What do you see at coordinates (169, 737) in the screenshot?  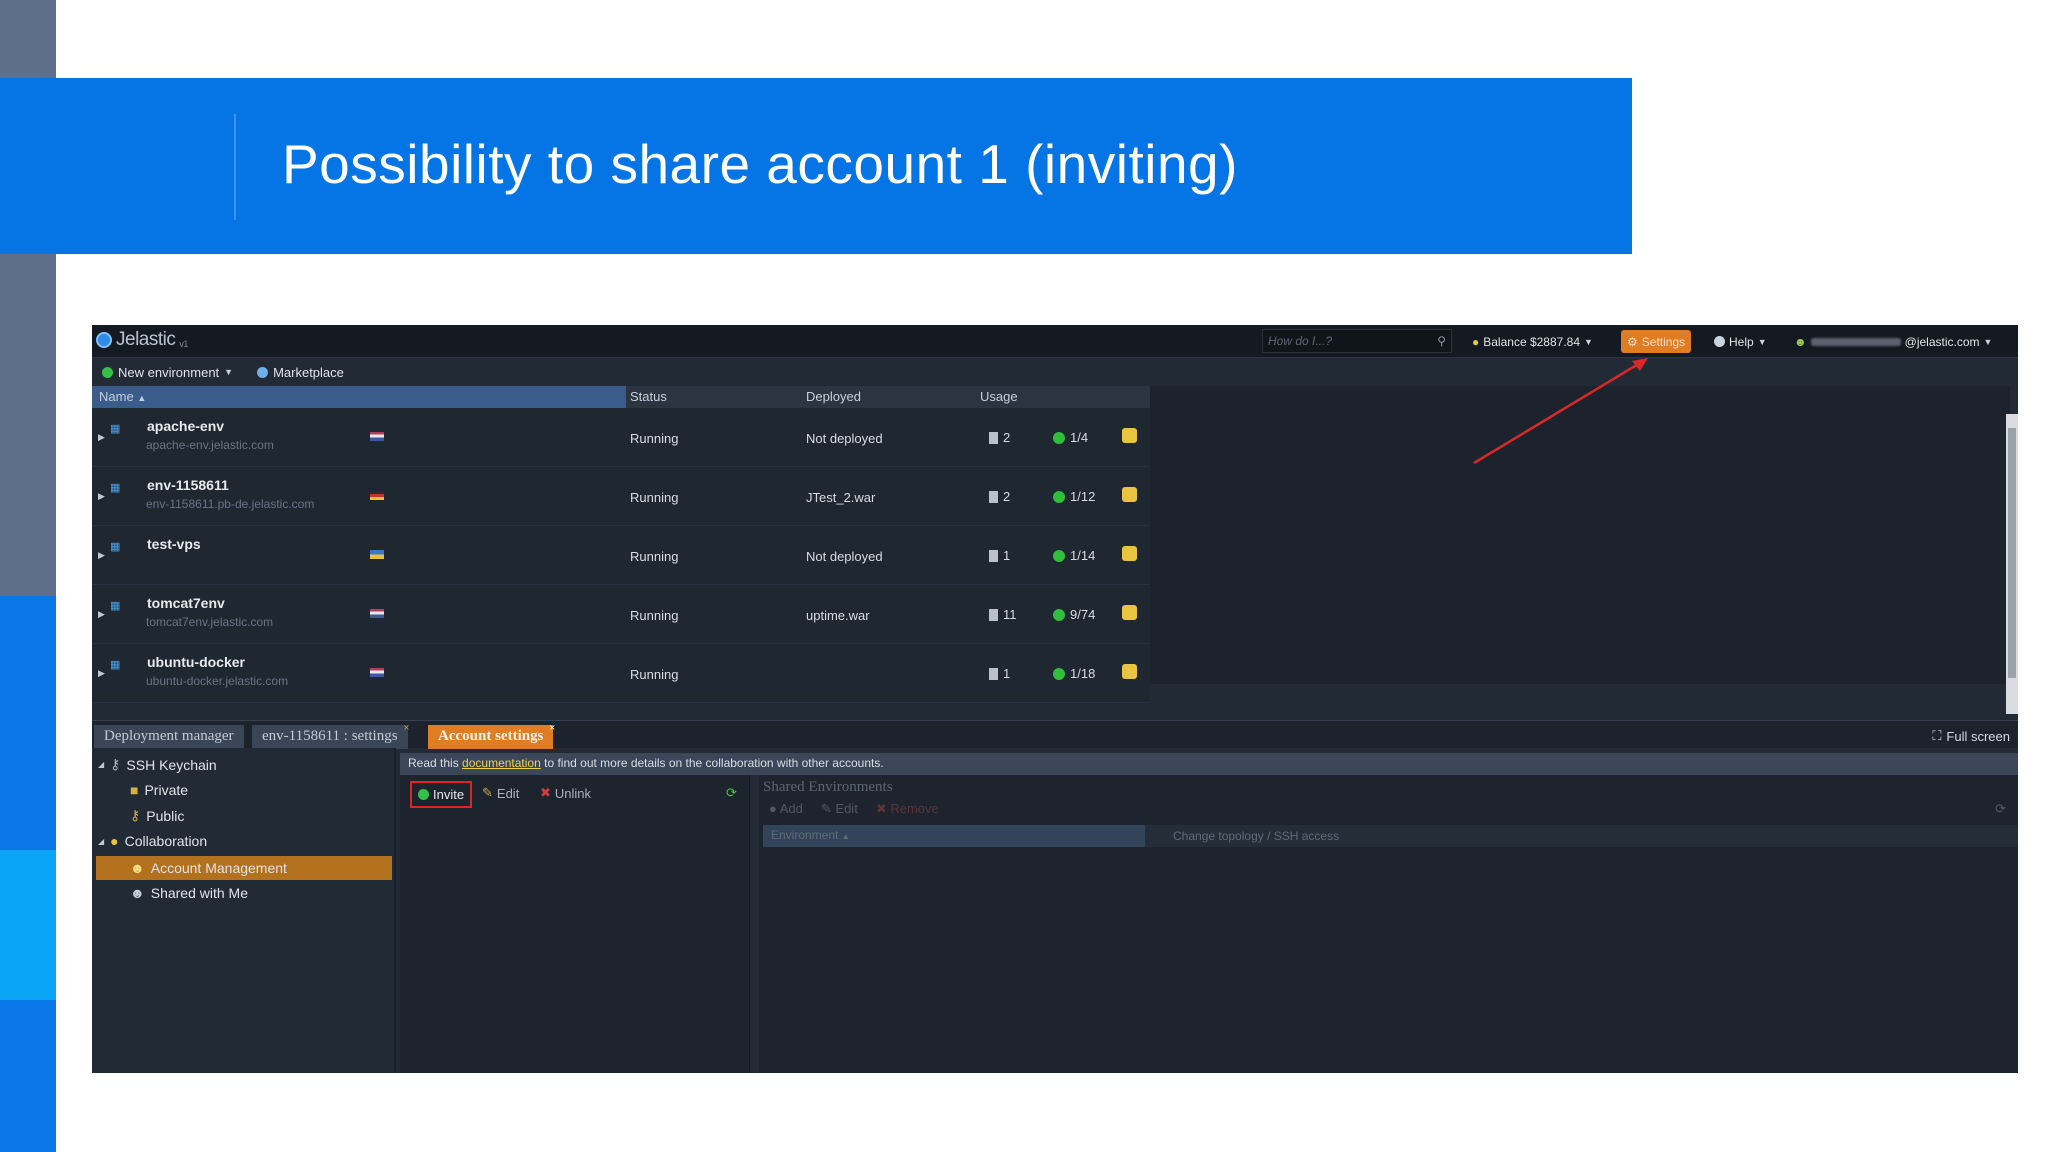 I see `tab-deployment-manager: Deployment manager` at bounding box center [169, 737].